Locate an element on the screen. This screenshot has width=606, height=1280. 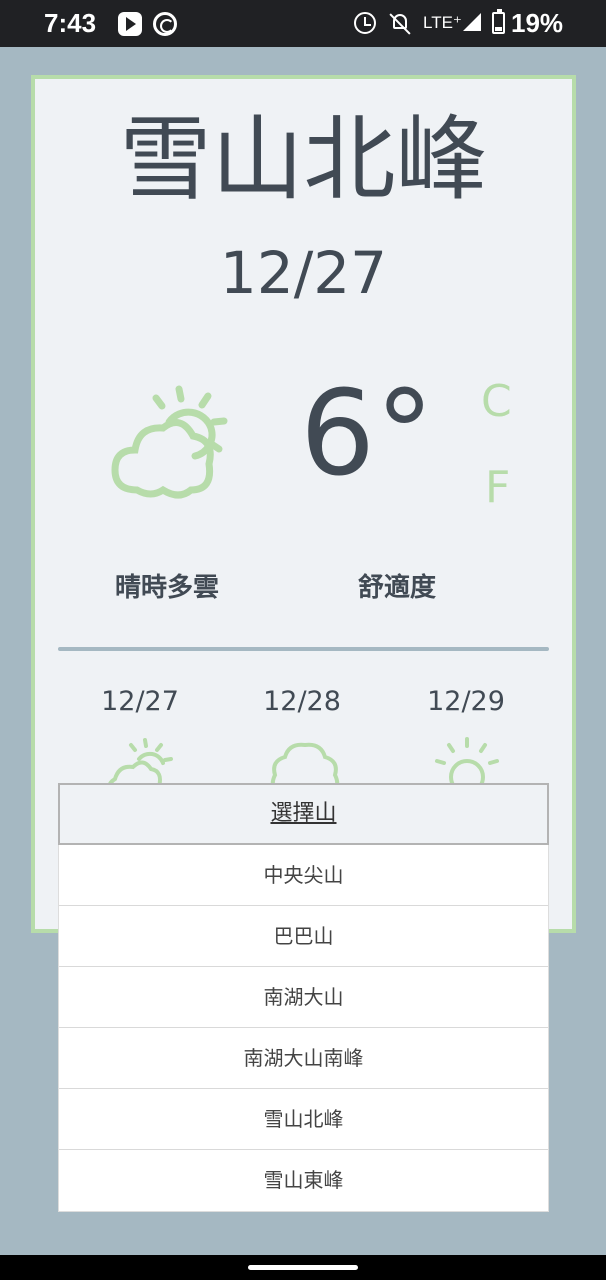
play-store-icon is located at coordinates (130, 24).